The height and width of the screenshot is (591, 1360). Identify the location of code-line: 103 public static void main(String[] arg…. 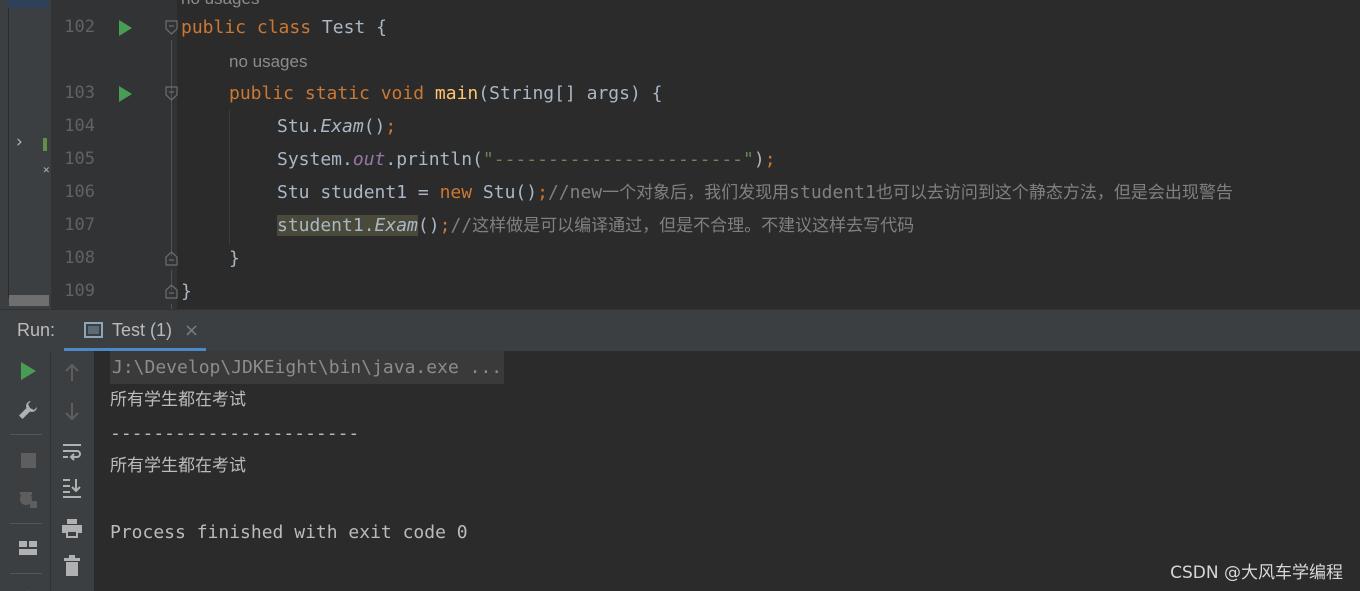
(680, 93).